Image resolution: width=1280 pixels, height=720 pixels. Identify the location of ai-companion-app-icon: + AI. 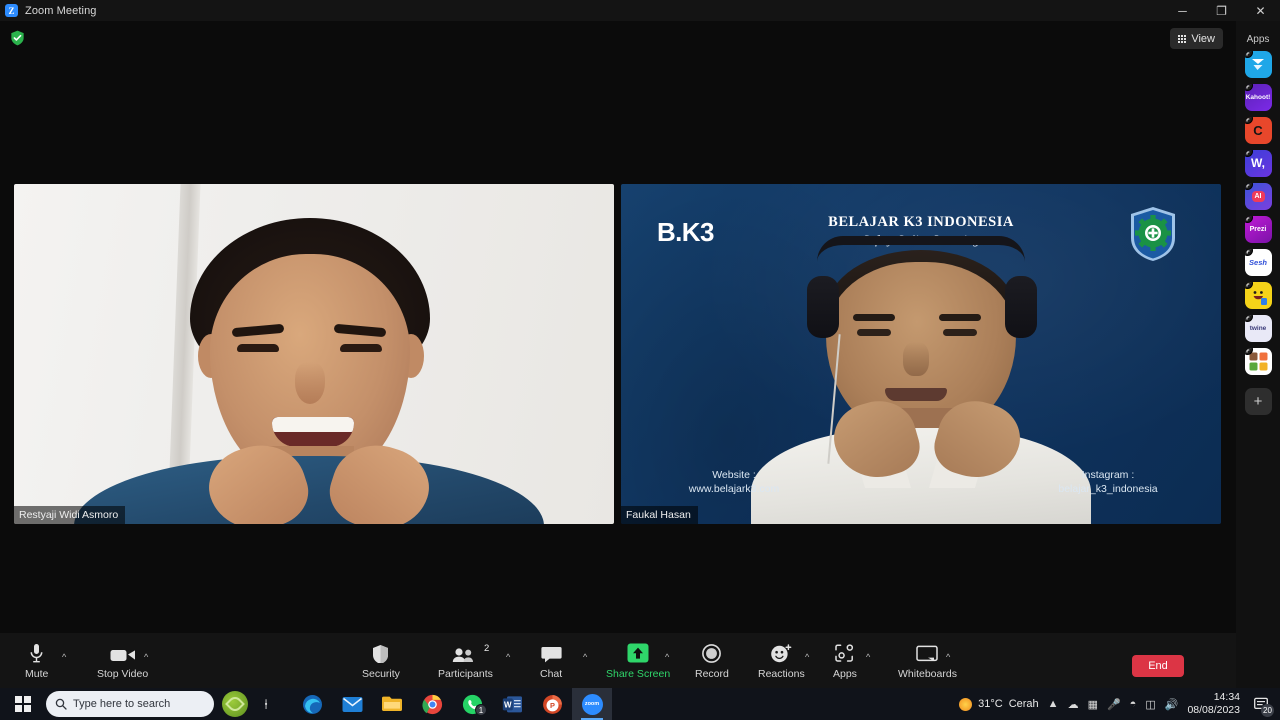
(1258, 196).